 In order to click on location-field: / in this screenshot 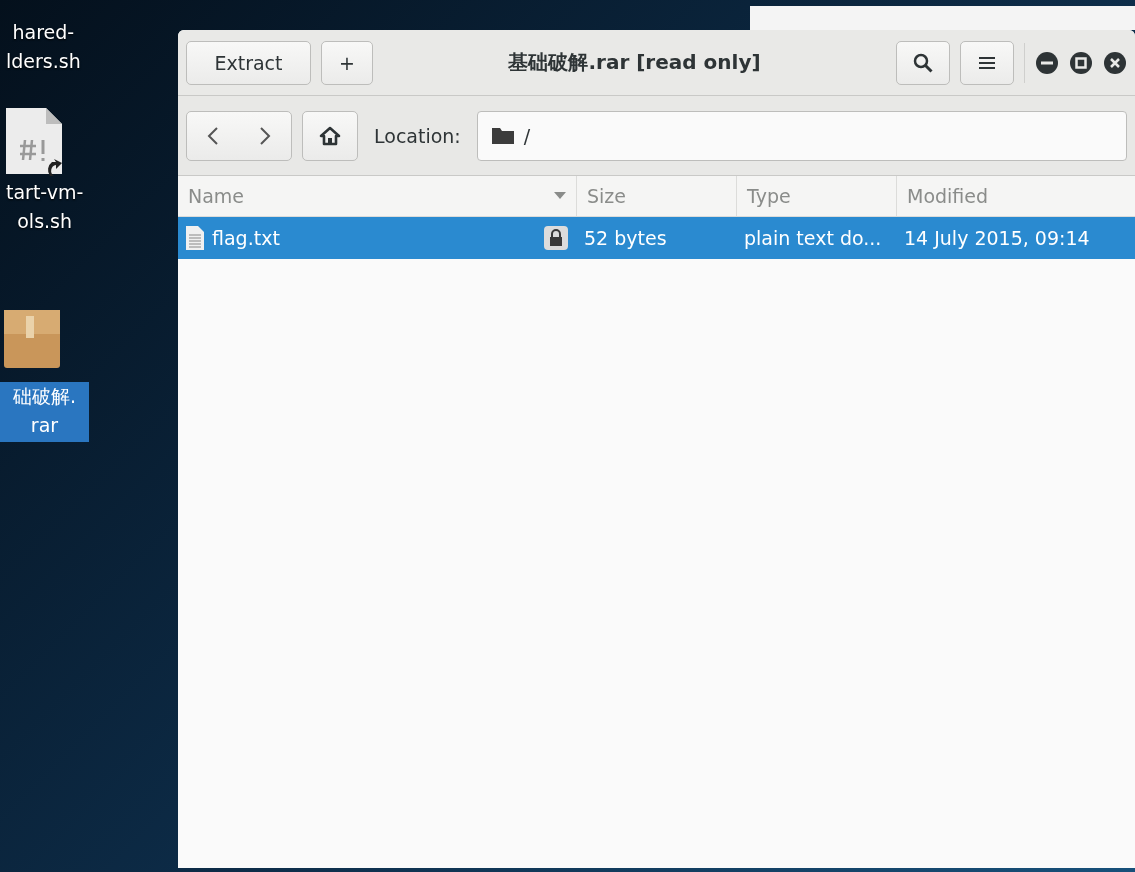, I will do `click(801, 135)`.